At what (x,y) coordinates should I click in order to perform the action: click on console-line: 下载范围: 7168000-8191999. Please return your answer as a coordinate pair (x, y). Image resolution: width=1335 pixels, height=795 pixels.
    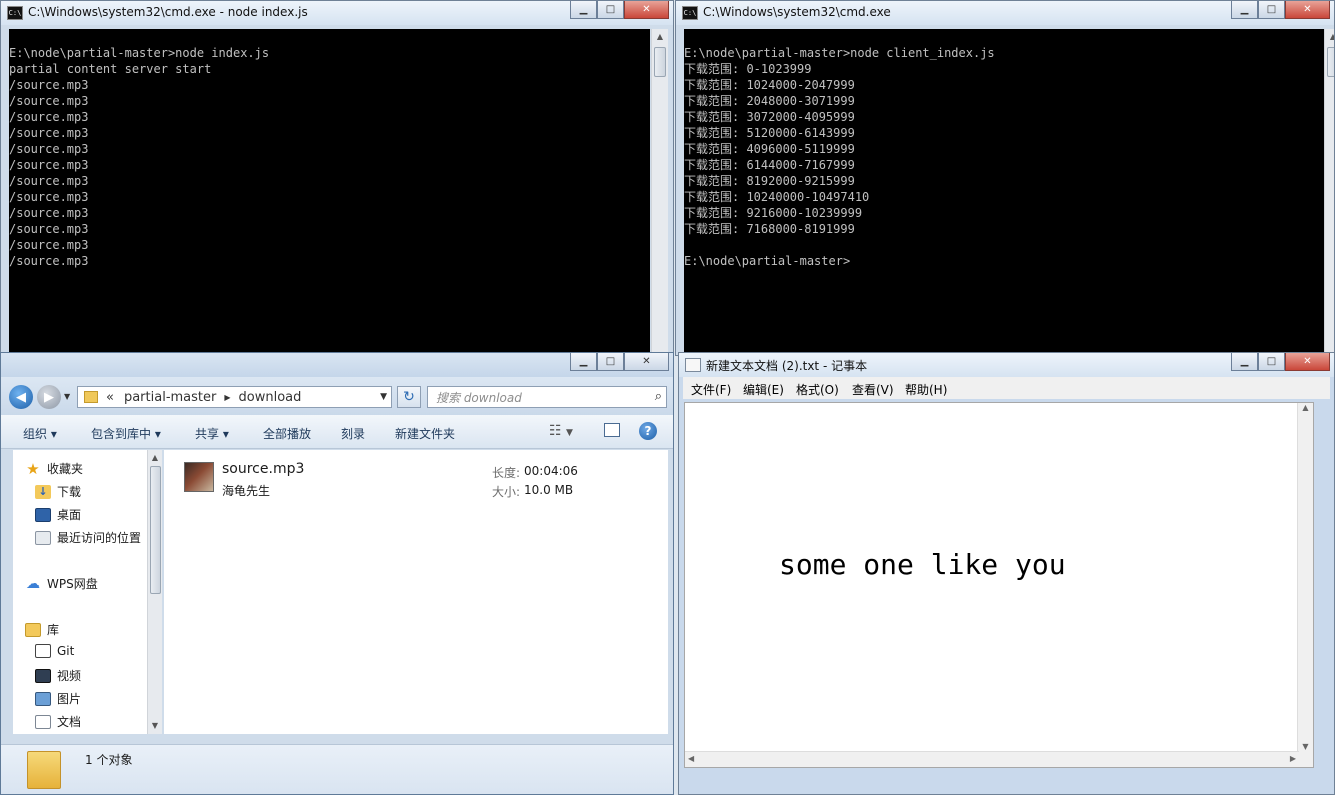
    Looking at the image, I should click on (769, 229).